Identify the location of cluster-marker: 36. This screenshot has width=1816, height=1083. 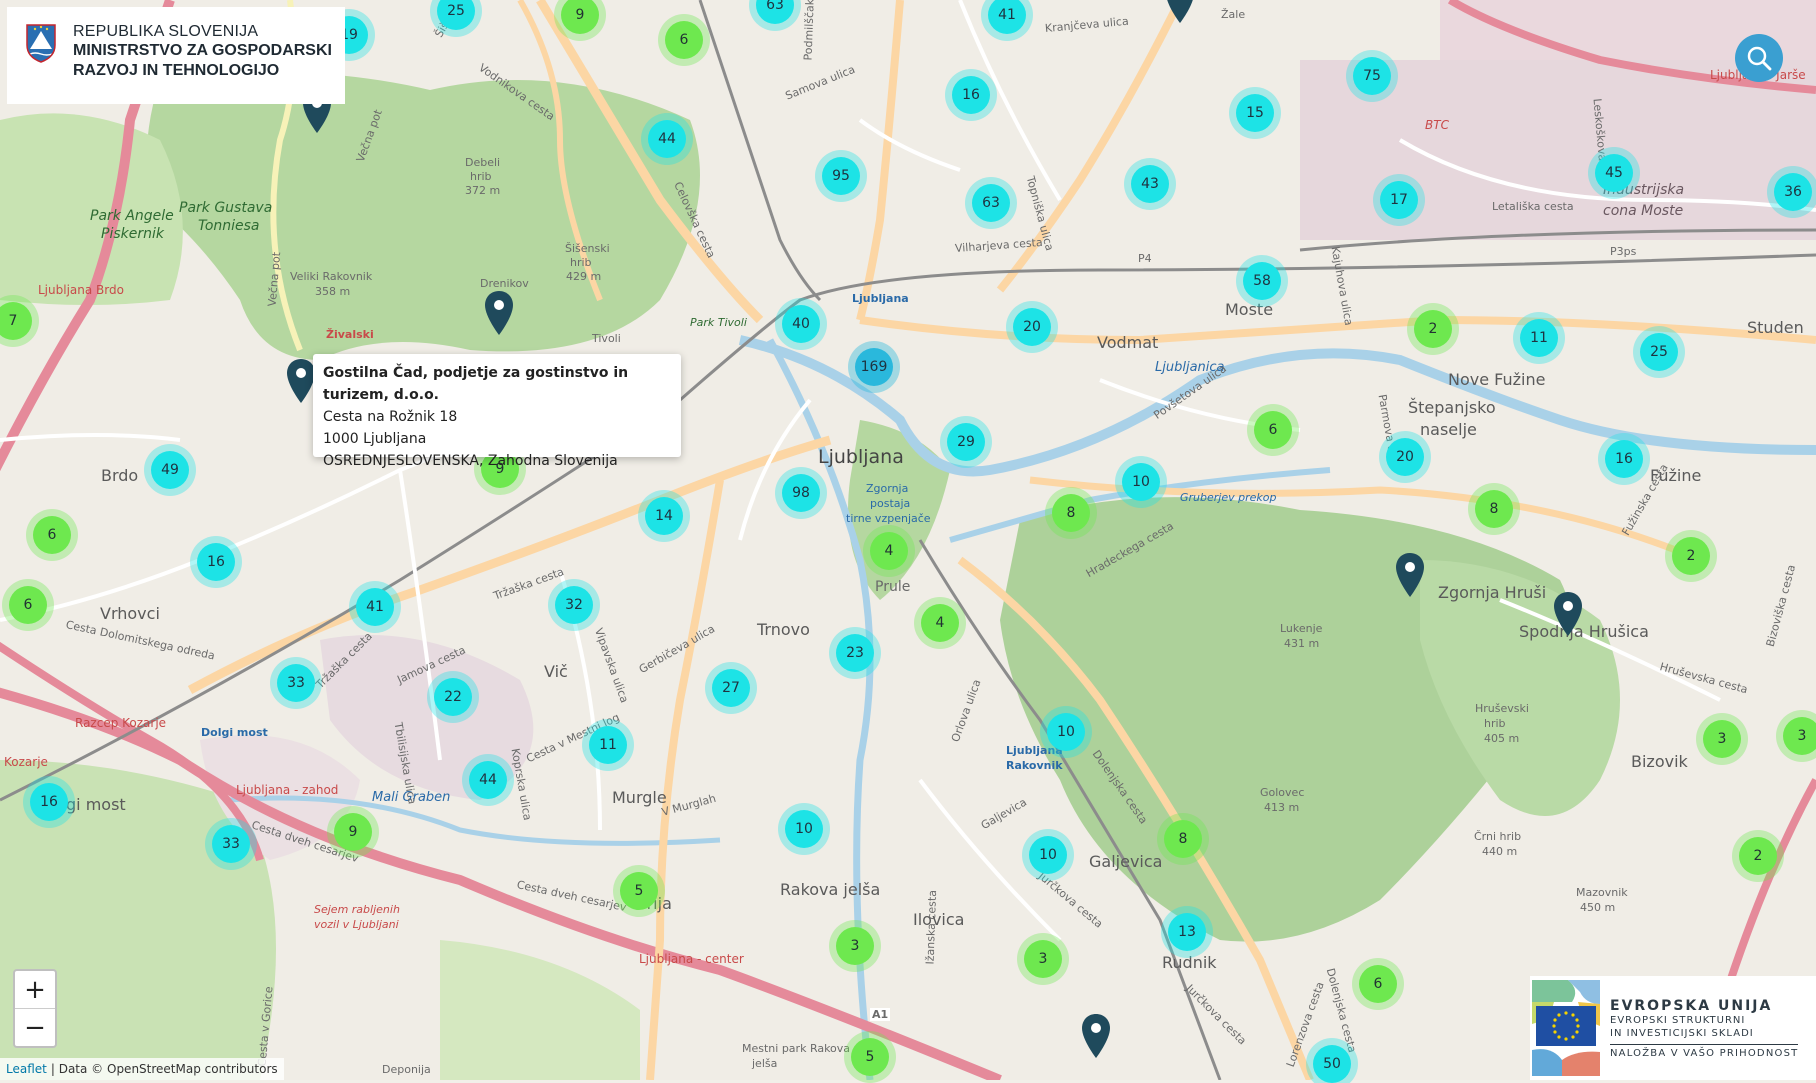
(1793, 192).